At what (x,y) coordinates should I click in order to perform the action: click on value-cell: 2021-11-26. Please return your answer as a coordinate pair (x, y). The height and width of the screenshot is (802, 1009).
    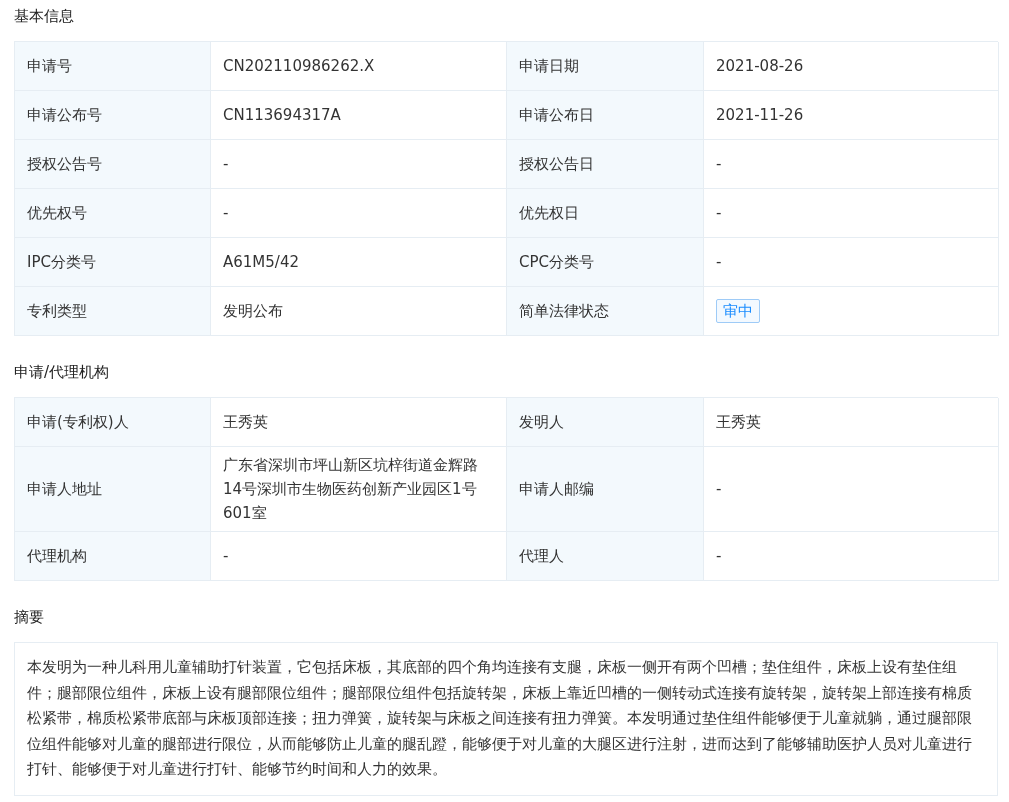
    Looking at the image, I should click on (851, 115).